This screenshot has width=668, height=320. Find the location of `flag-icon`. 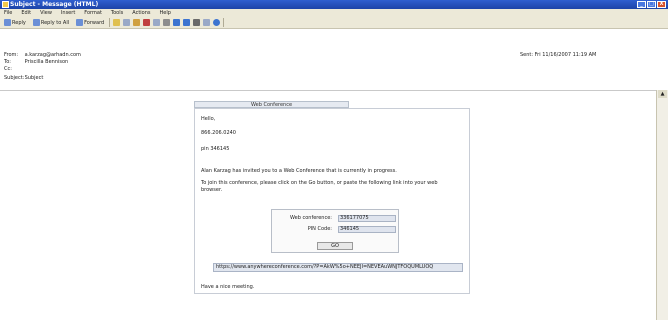

flag-icon is located at coordinates (147, 22).